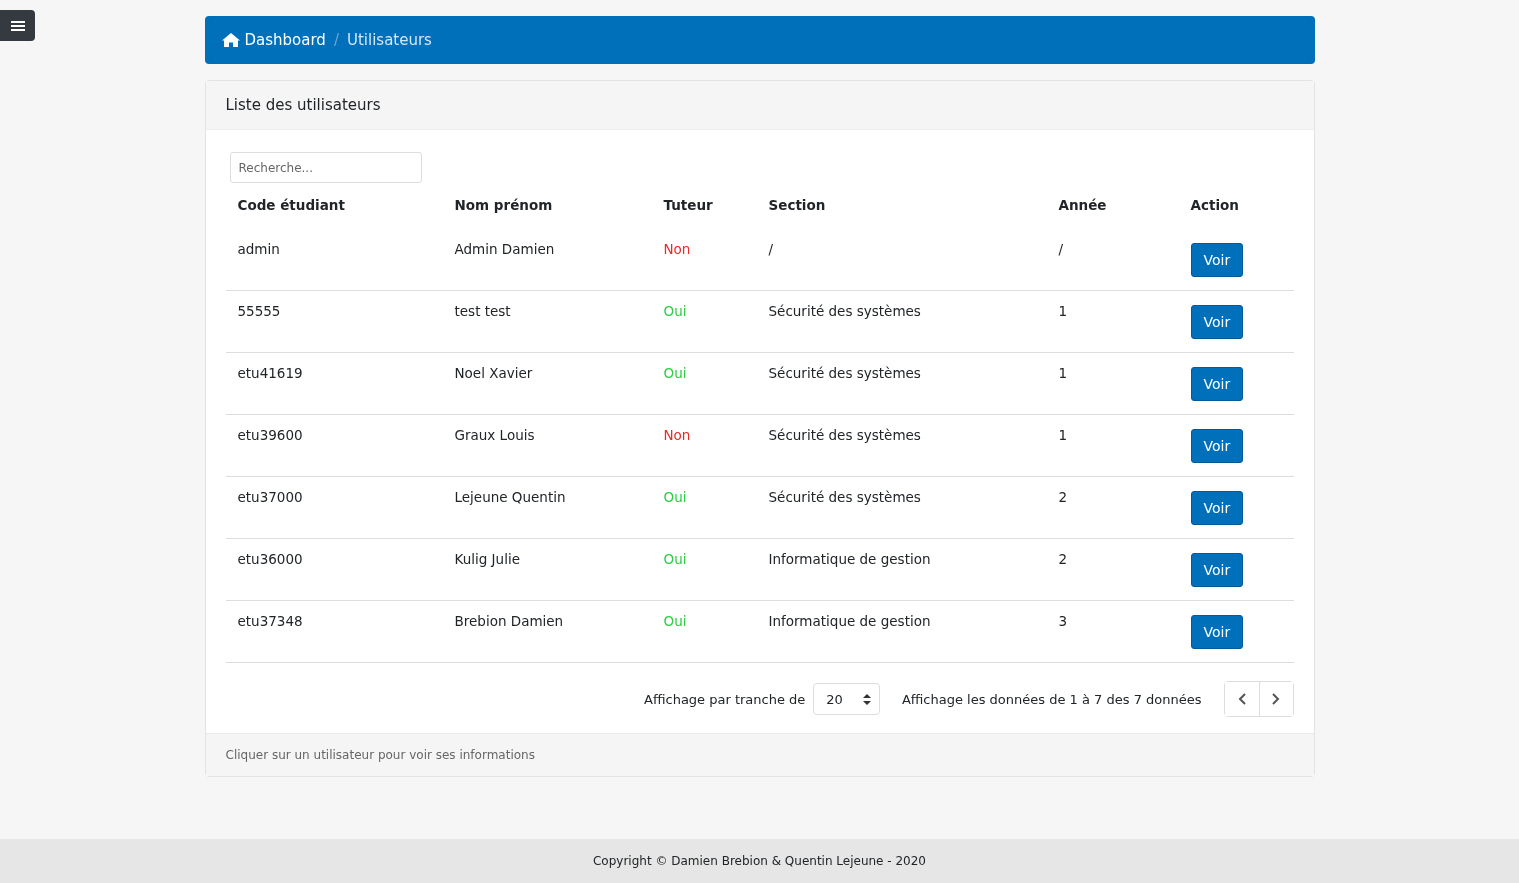 This screenshot has width=1519, height=883. What do you see at coordinates (334, 569) in the screenshot?
I see `table-cell: etu36000` at bounding box center [334, 569].